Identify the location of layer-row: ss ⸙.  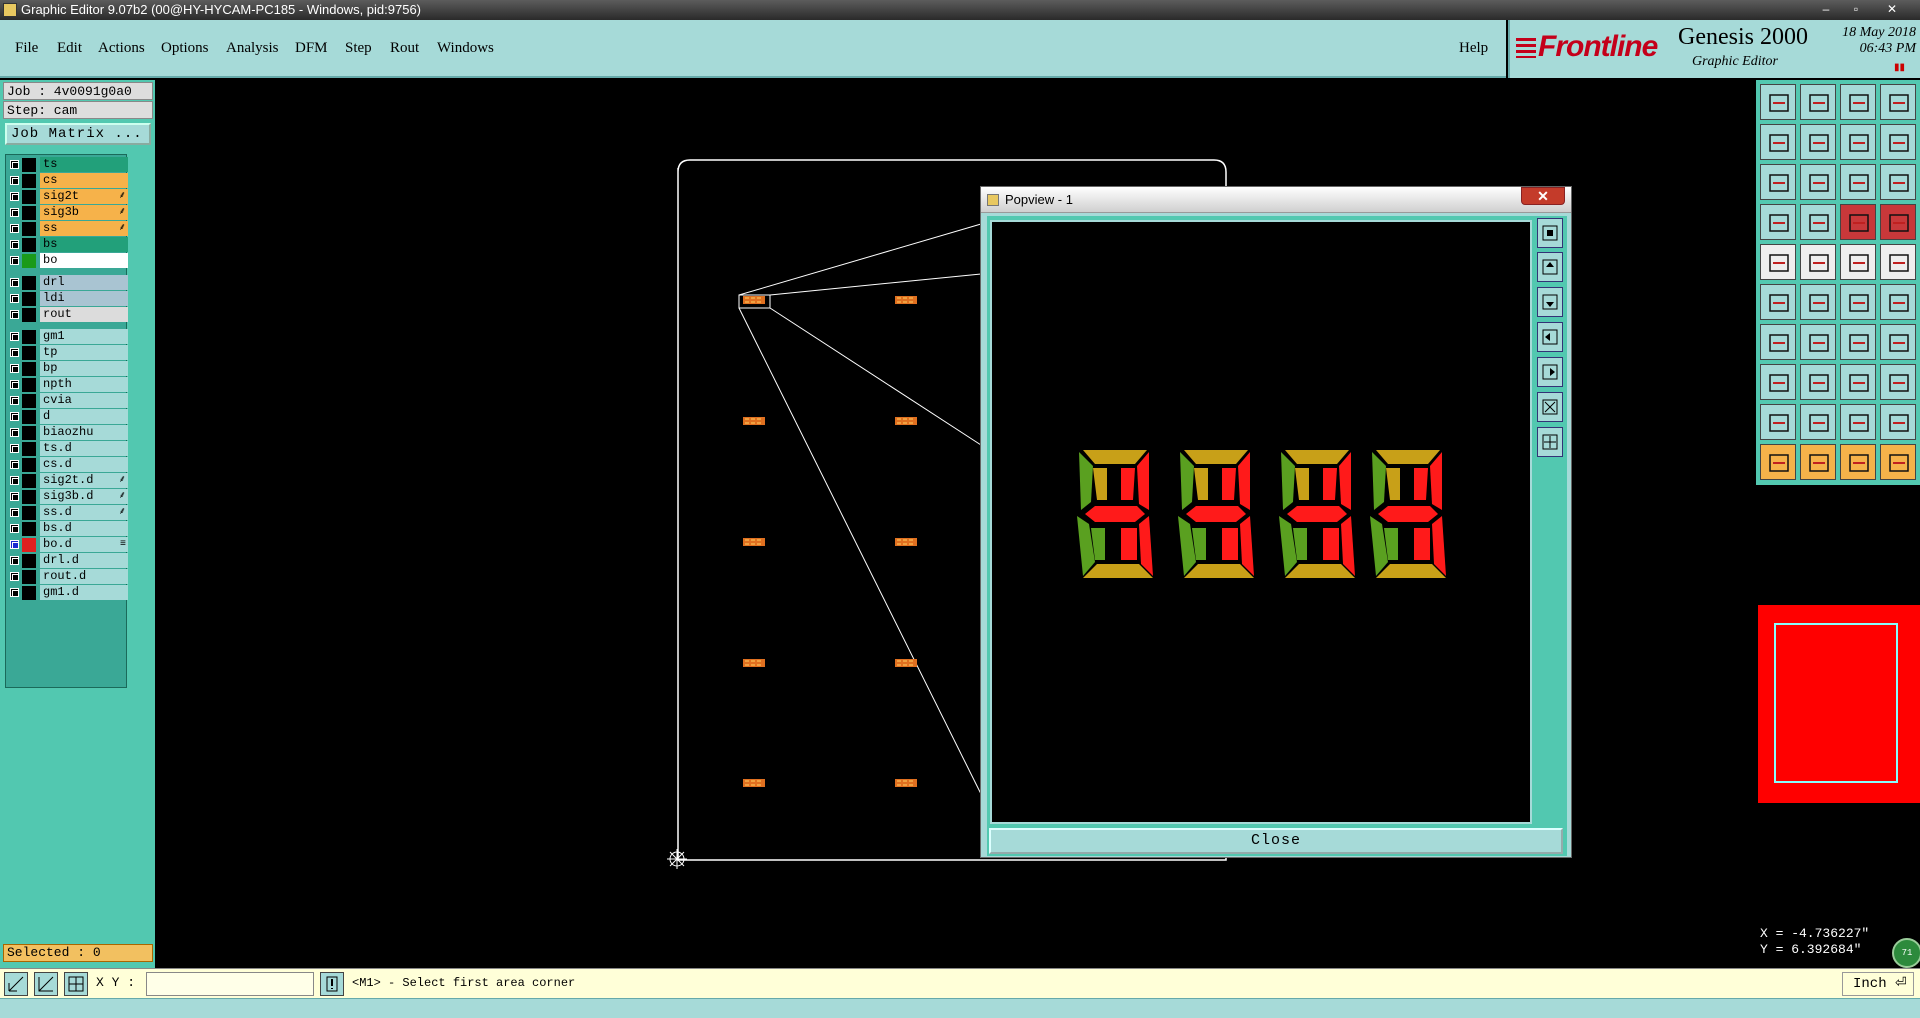
(67, 229).